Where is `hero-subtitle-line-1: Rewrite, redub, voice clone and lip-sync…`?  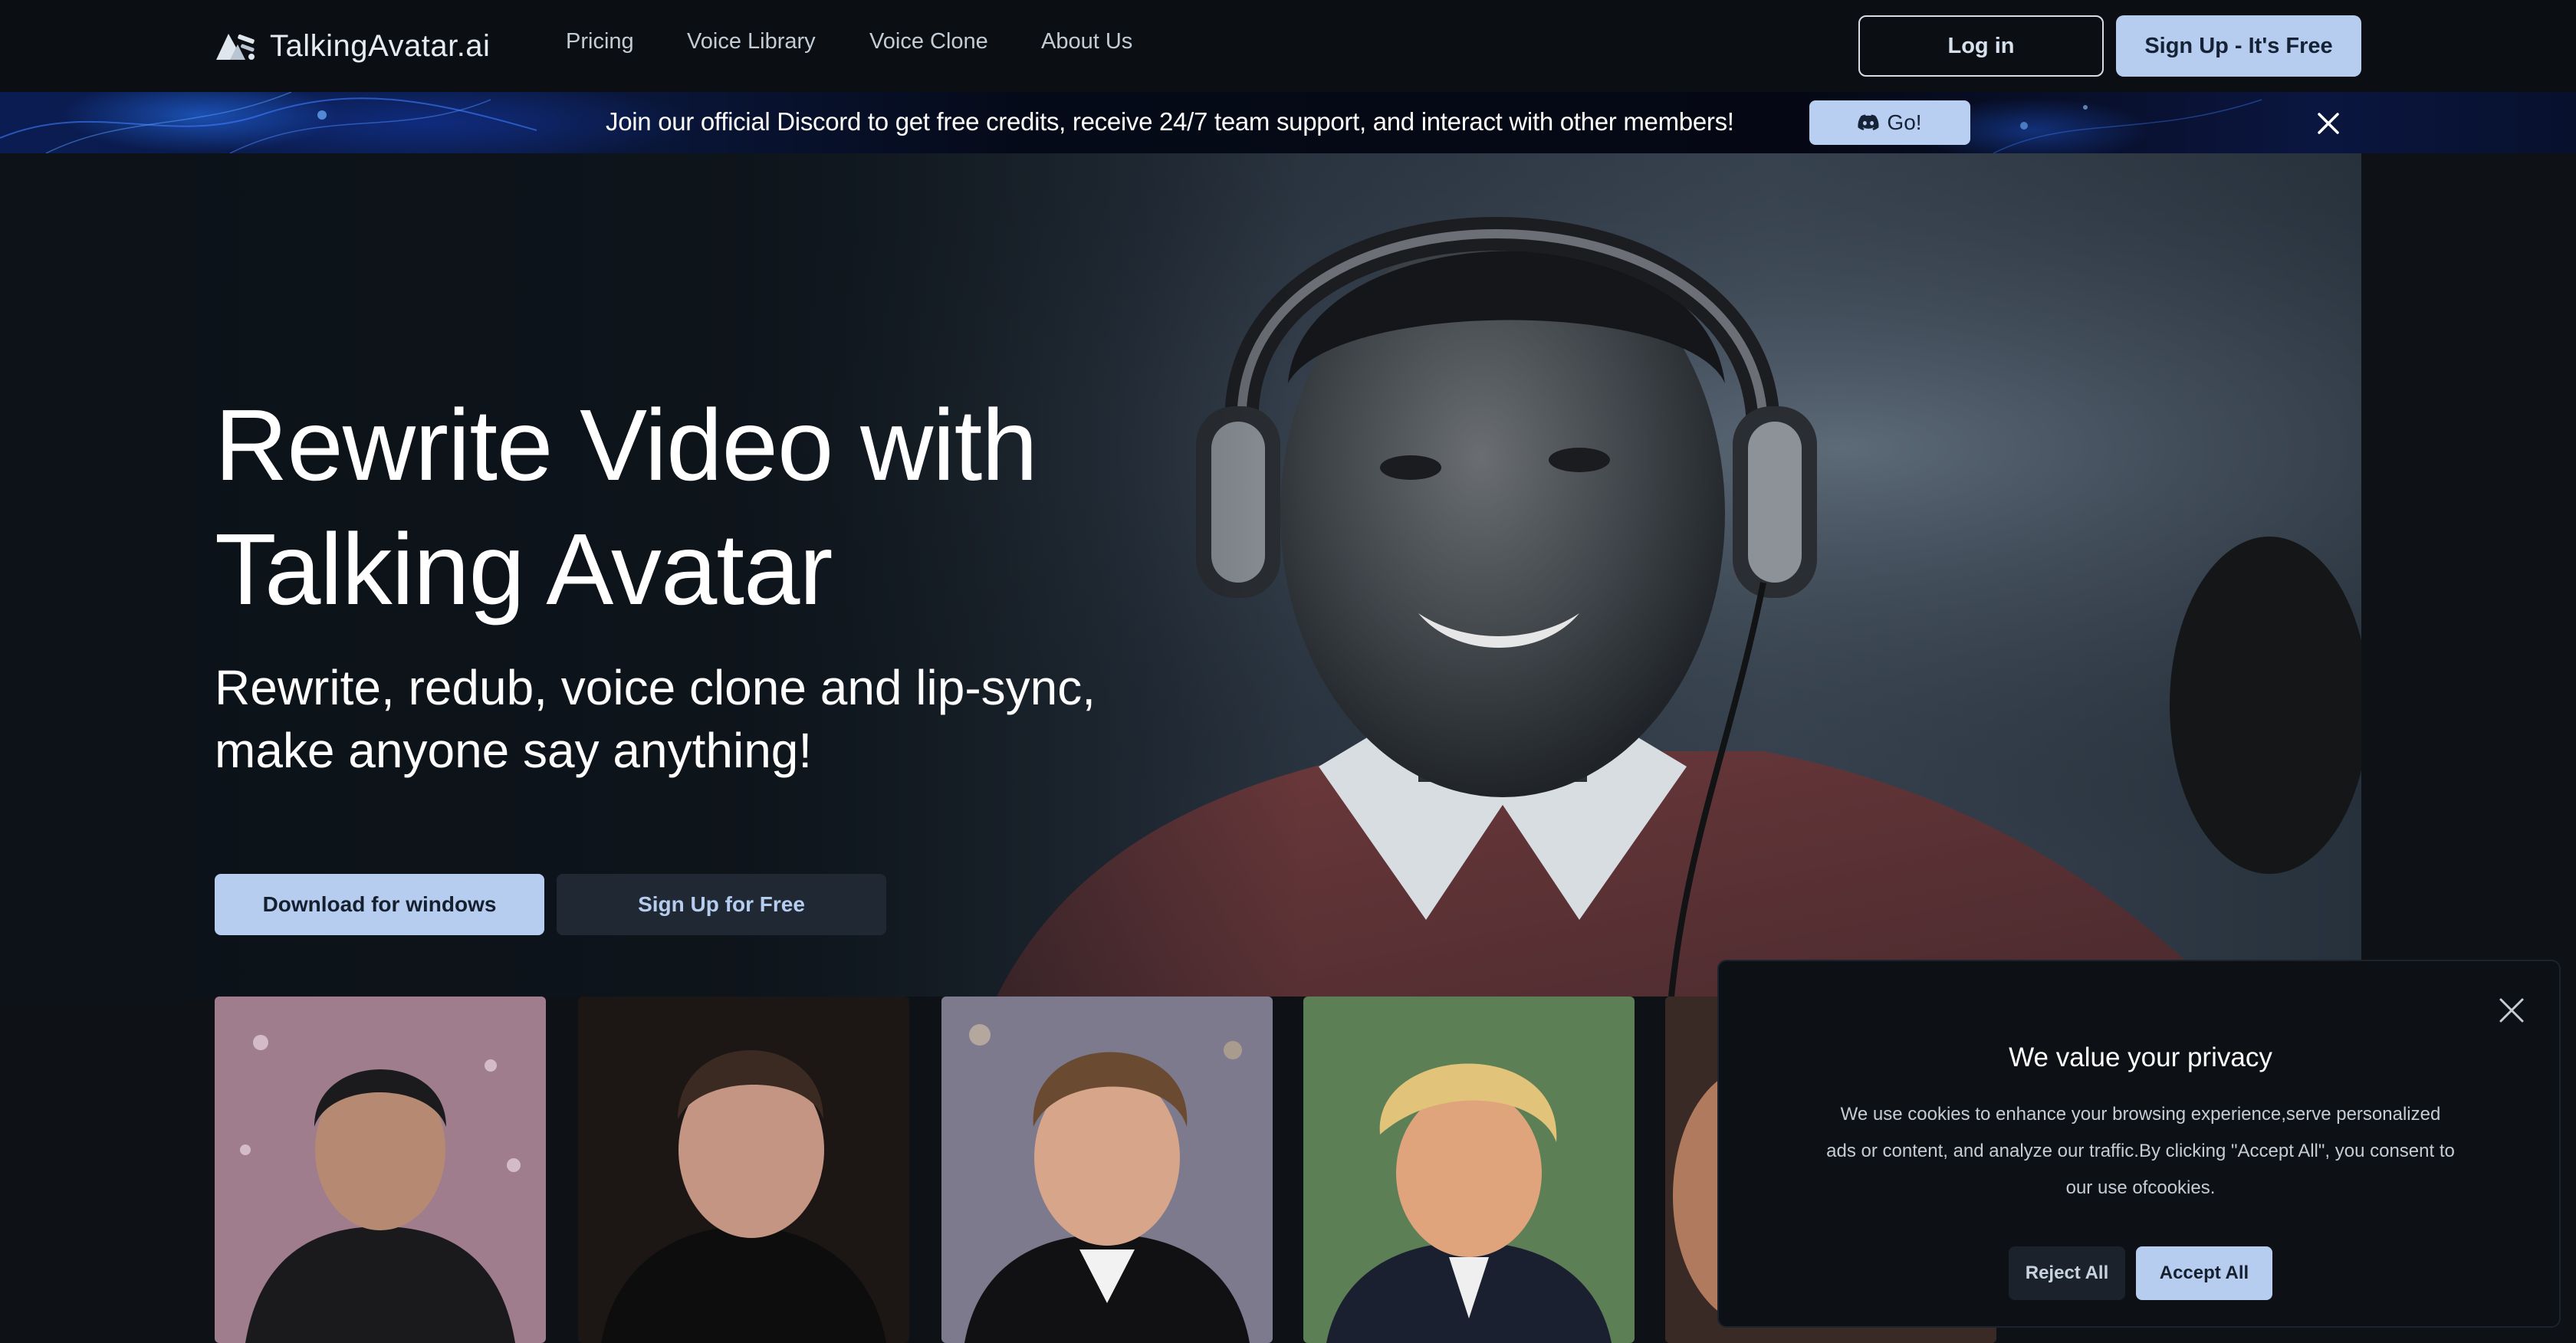
hero-subtitle-line-1: Rewrite, redub, voice clone and lip-sync… is located at coordinates (655, 688).